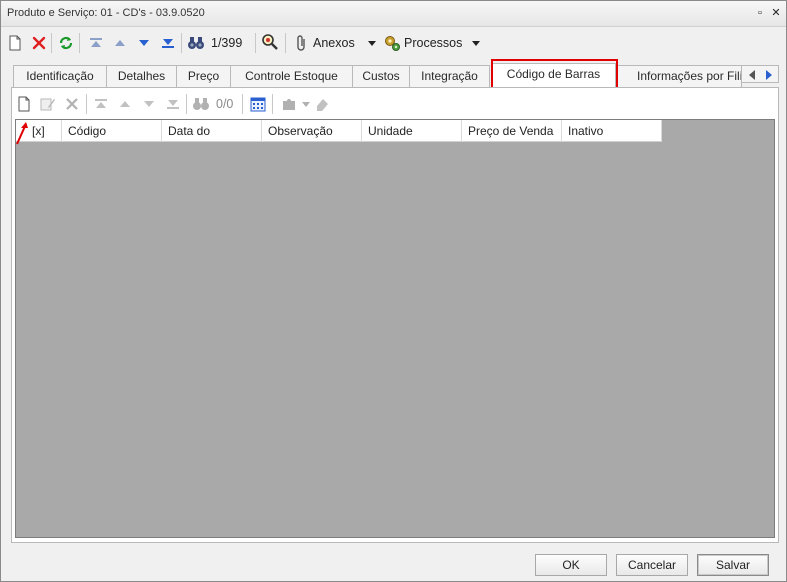  I want to click on main-toolbar: 1/399 Anexos Processos, so click(393, 43).